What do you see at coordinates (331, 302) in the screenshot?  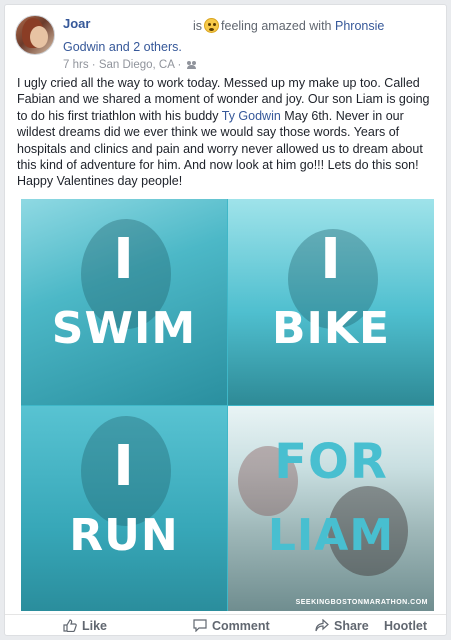 I see `photo-bike: I BIKE` at bounding box center [331, 302].